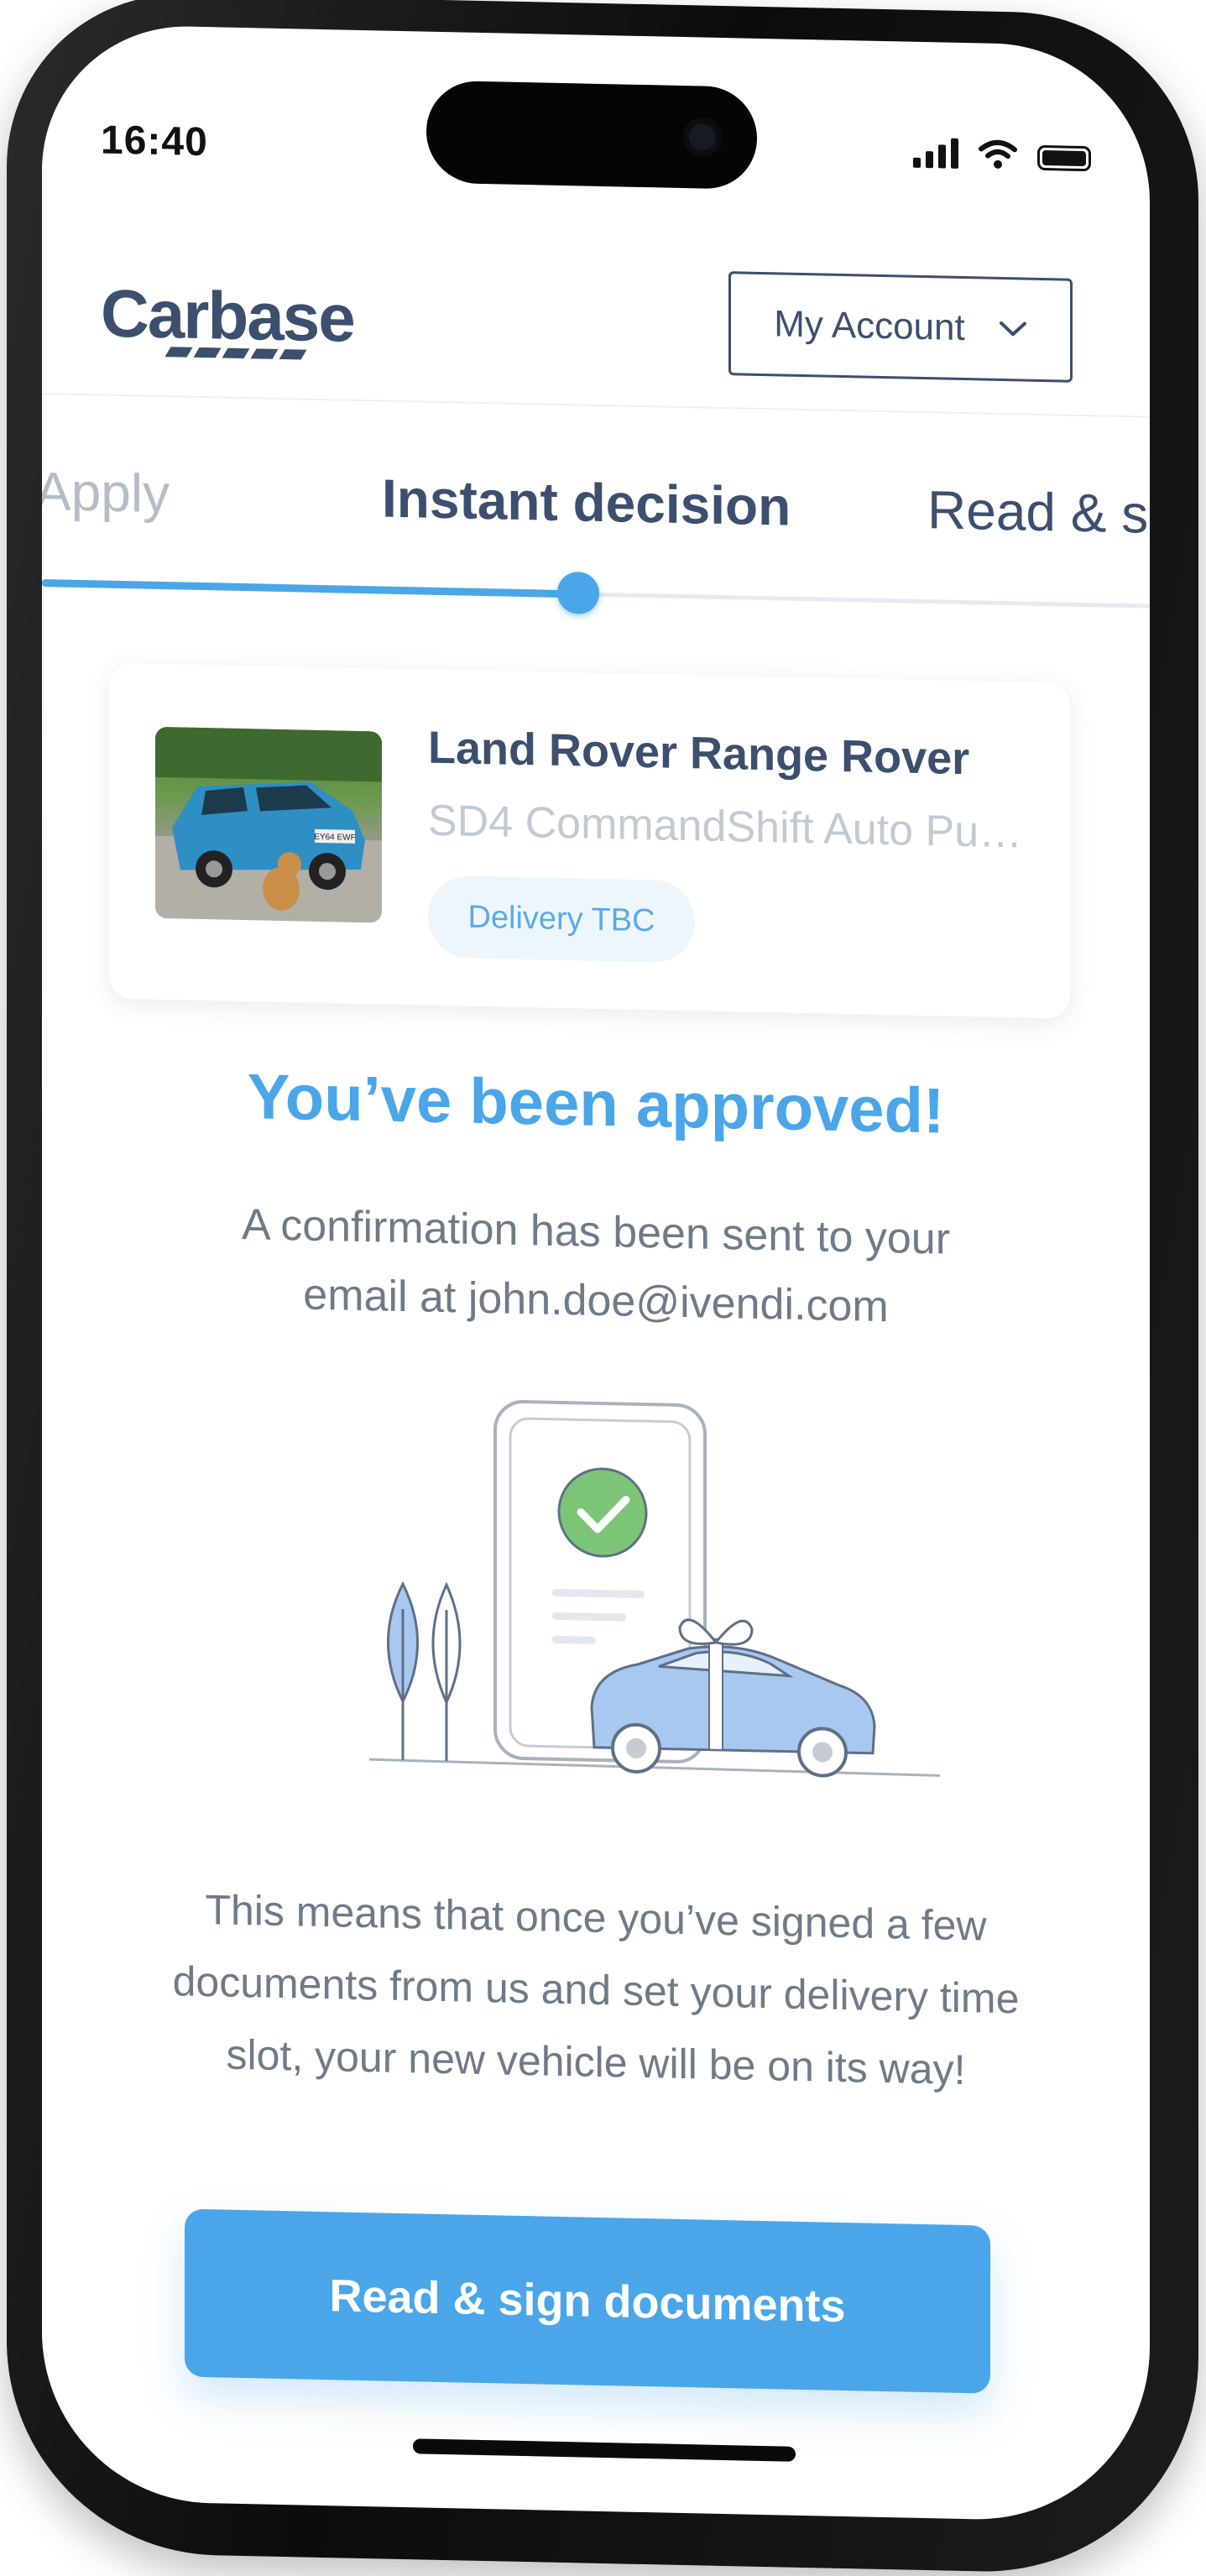  What do you see at coordinates (154, 141) in the screenshot?
I see `status-time: 16:40` at bounding box center [154, 141].